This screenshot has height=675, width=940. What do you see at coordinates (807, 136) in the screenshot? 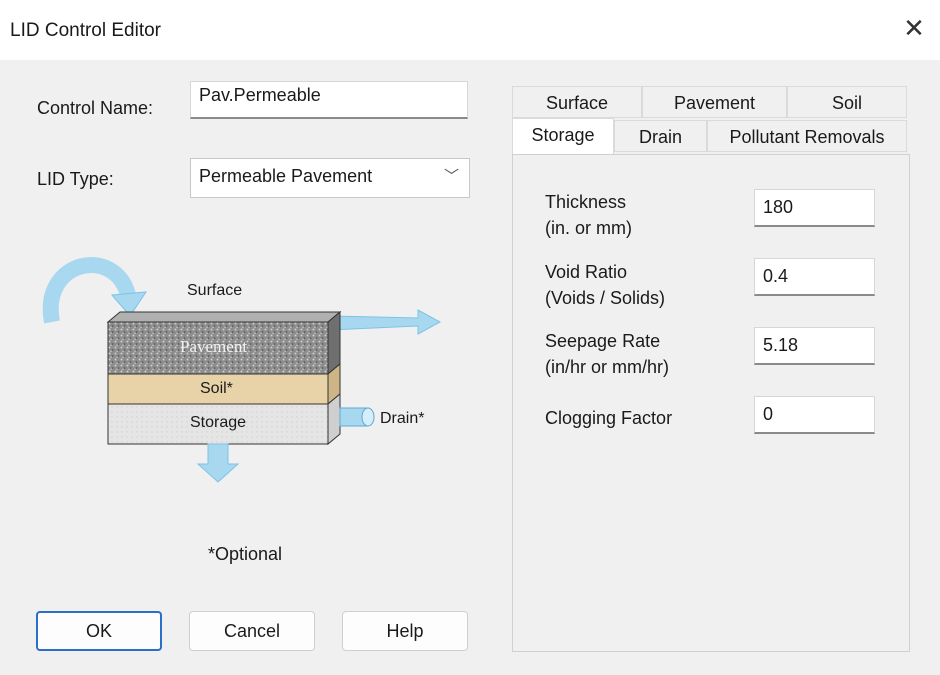
I see `tab-pollutant-removals: Pollutant Removals` at bounding box center [807, 136].